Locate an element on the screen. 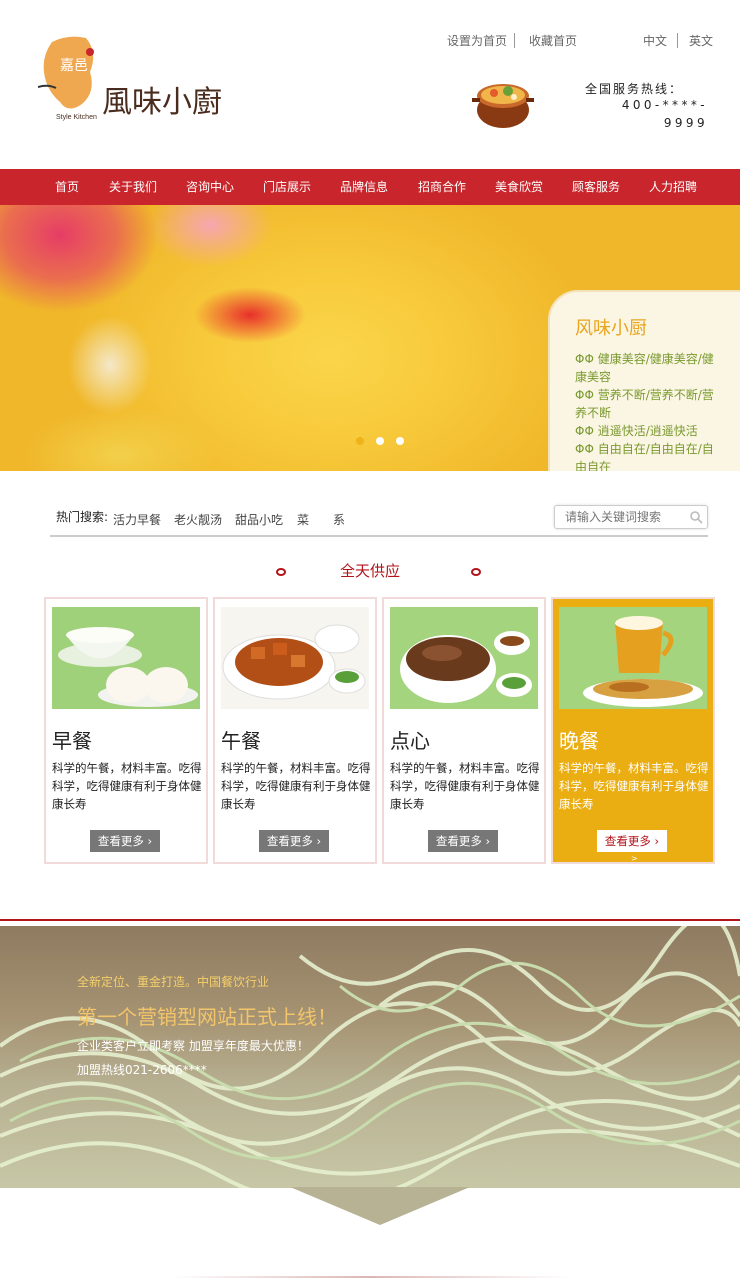  set-home-link: 设置为首页 is located at coordinates (477, 40).